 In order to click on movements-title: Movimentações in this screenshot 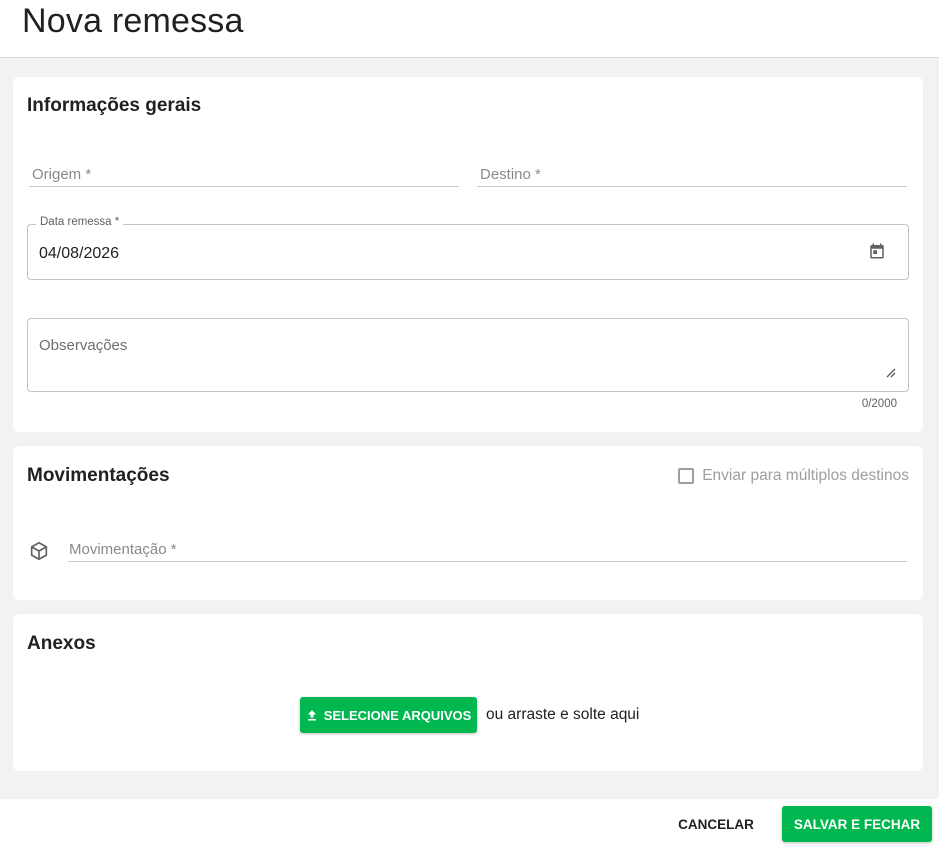, I will do `click(98, 475)`.